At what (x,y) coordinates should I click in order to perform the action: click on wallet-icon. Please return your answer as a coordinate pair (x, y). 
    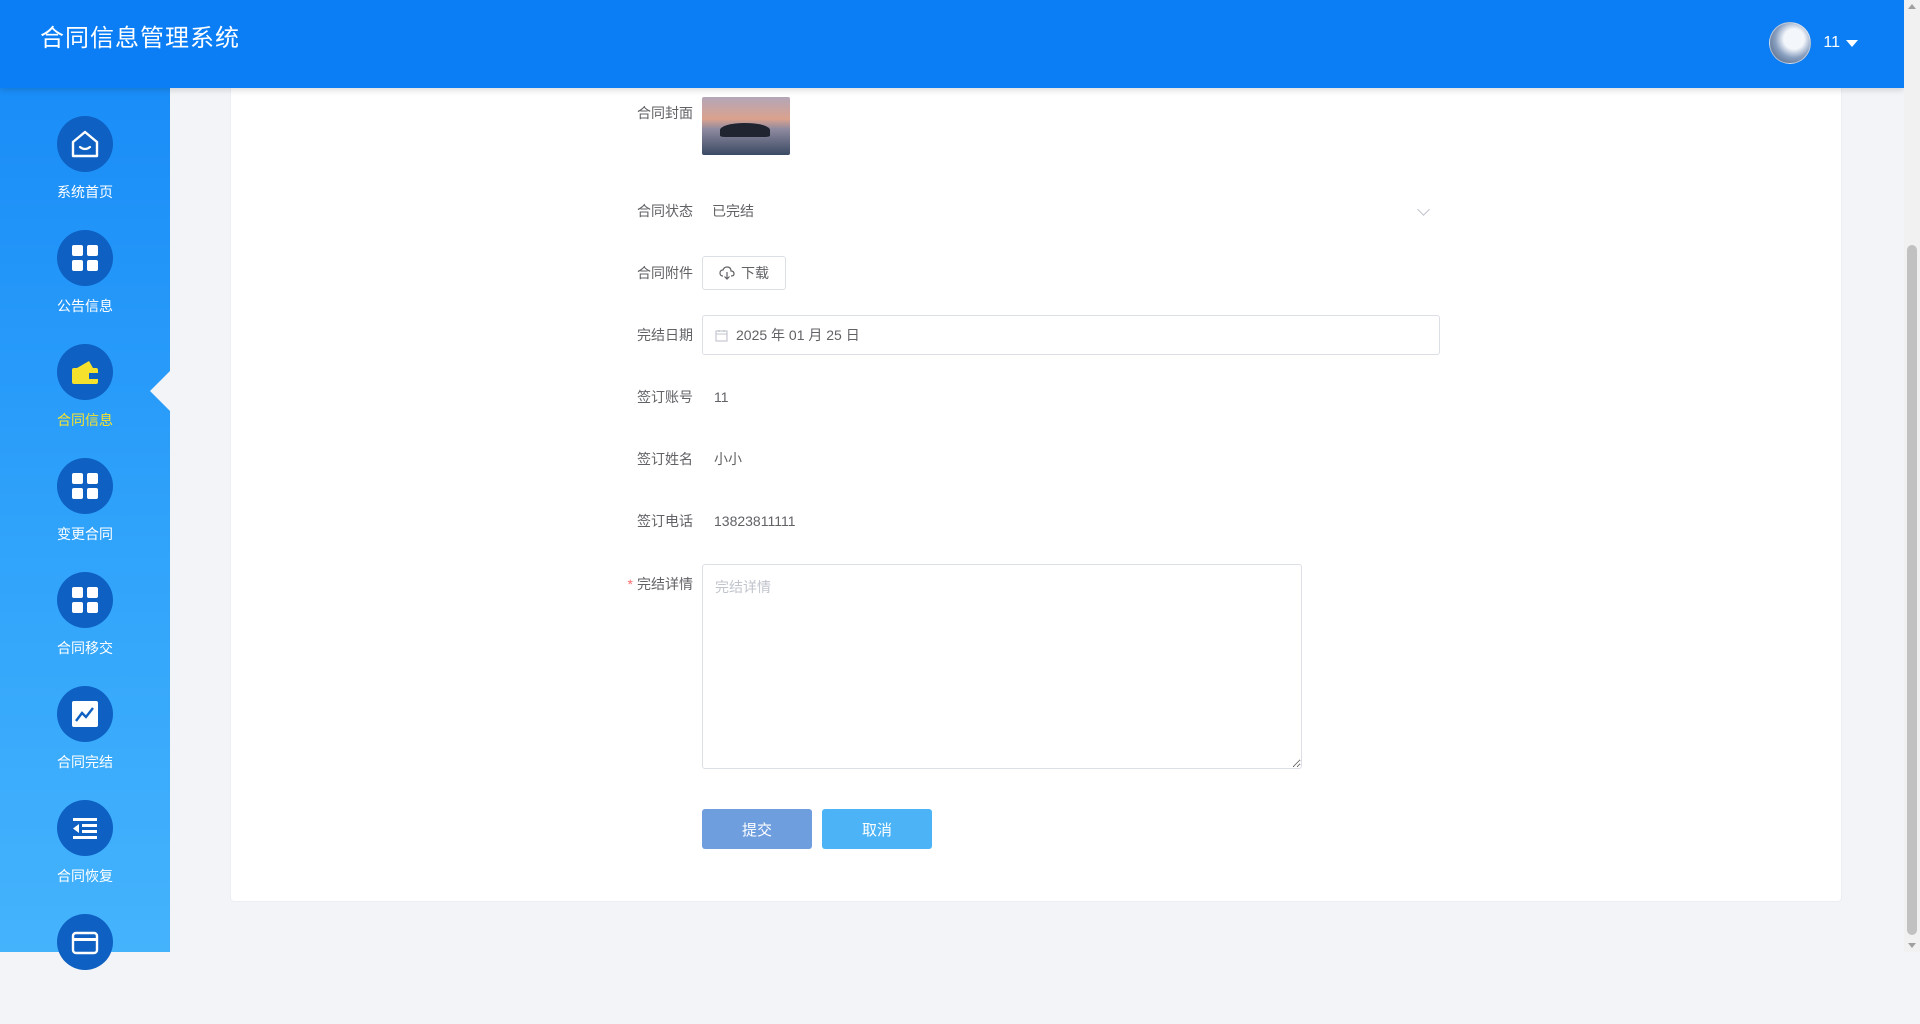
    Looking at the image, I should click on (85, 372).